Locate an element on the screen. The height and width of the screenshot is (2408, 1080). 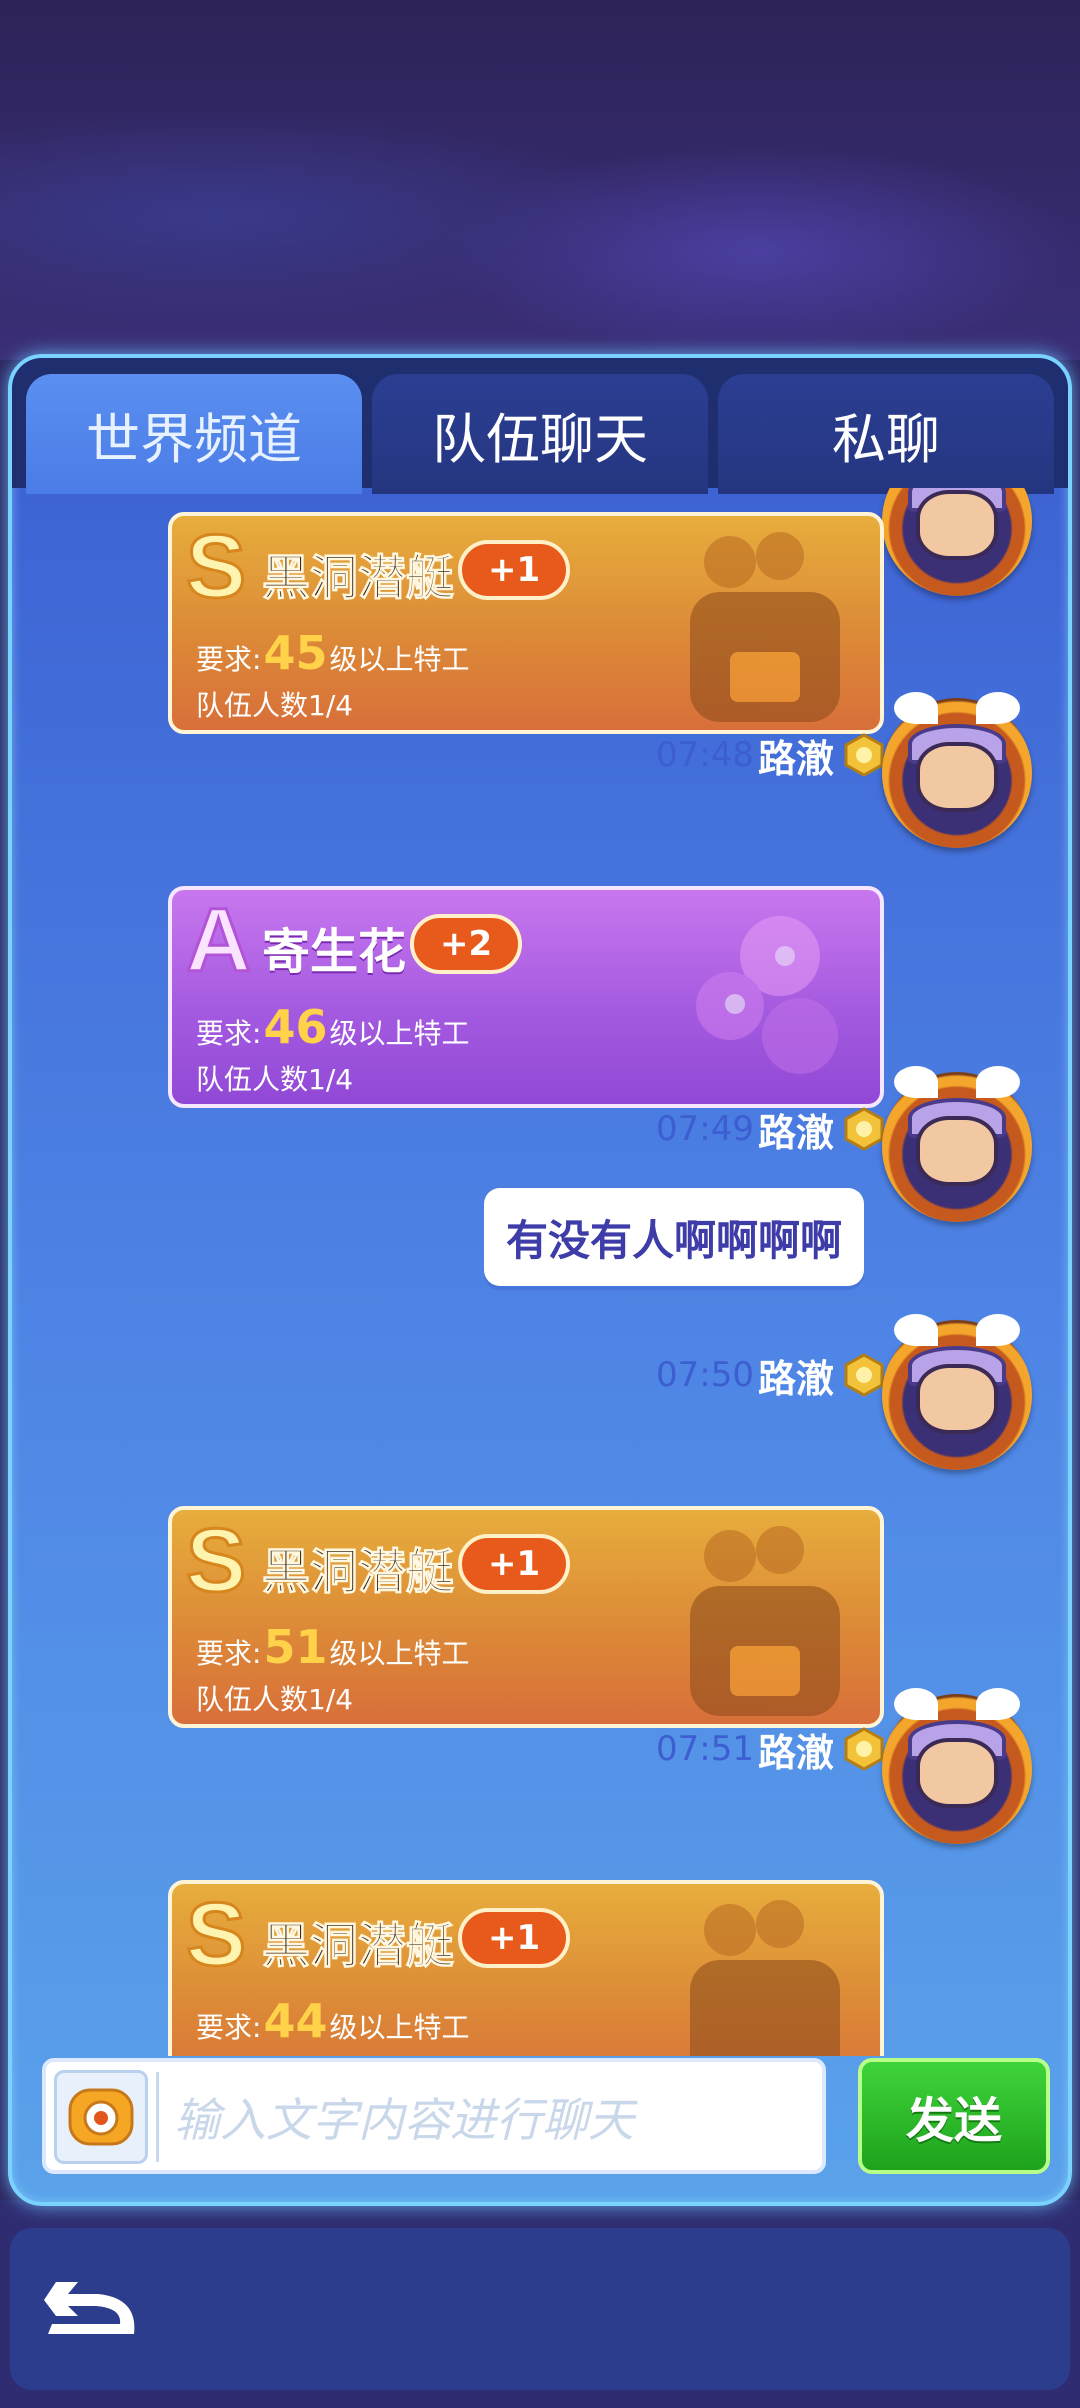
text-message-bubble: 有没有人啊啊啊啊 is located at coordinates (673, 1237).